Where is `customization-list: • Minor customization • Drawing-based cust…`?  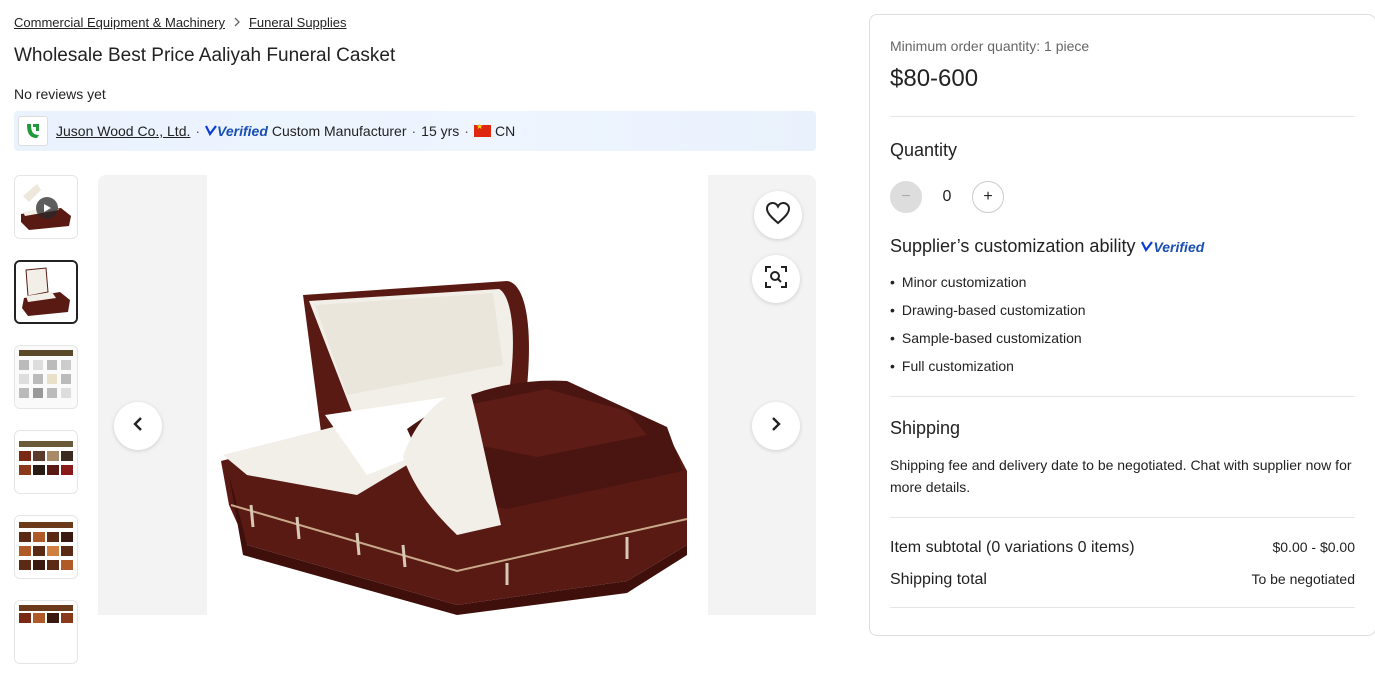 customization-list: • Minor customization • Drawing-based cust… is located at coordinates (1122, 326).